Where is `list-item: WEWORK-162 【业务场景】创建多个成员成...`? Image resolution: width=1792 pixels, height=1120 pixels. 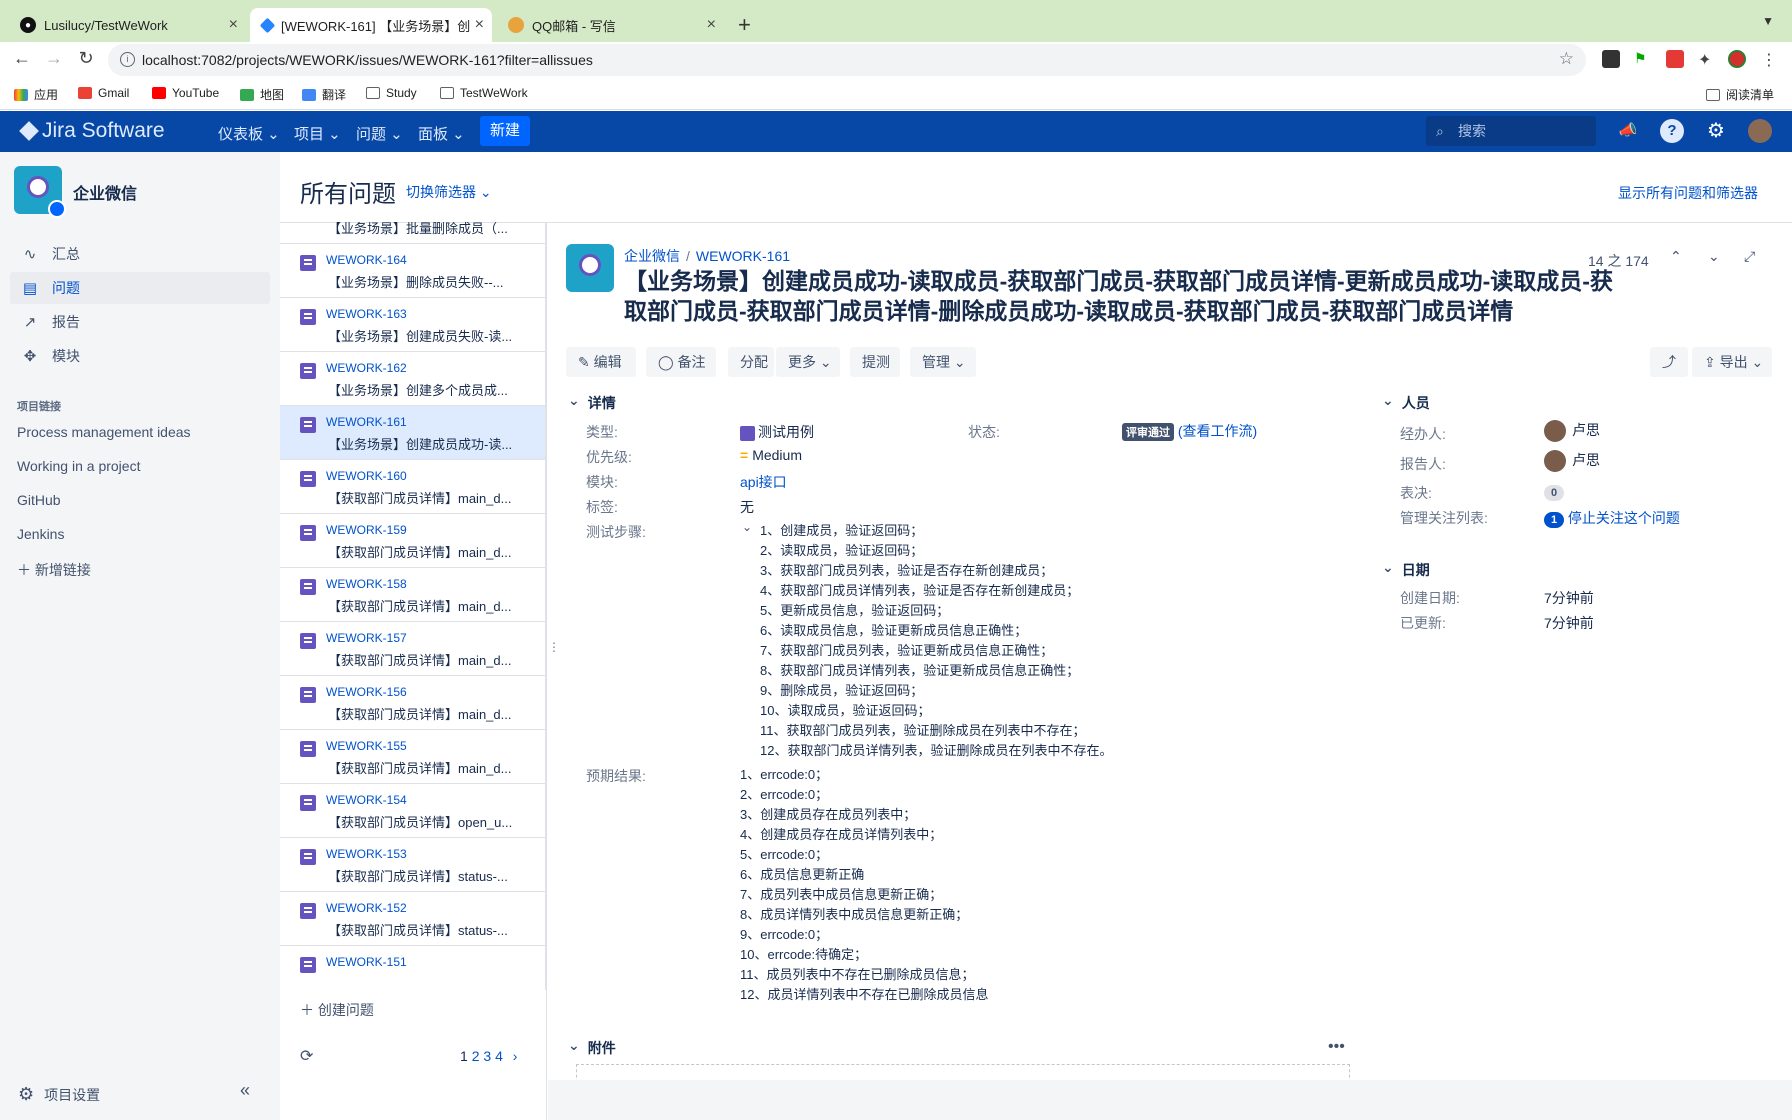 list-item: WEWORK-162 【业务场景】创建多个成员成... is located at coordinates (412, 379).